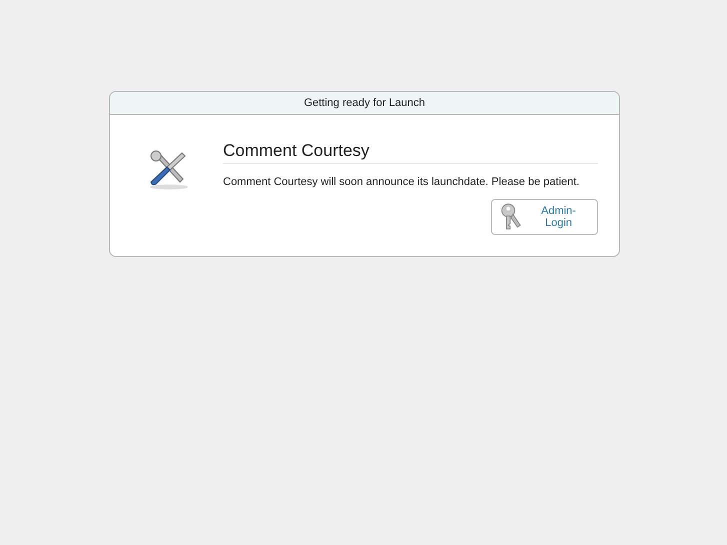  What do you see at coordinates (511, 217) in the screenshot?
I see `keys-icon` at bounding box center [511, 217].